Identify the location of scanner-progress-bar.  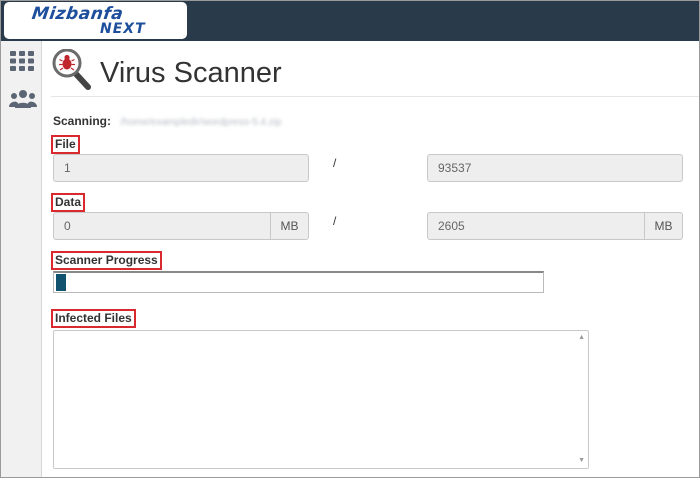
(298, 282).